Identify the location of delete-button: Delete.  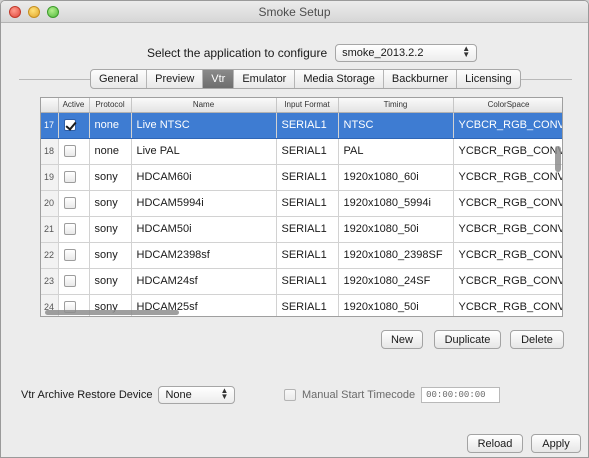
(537, 339).